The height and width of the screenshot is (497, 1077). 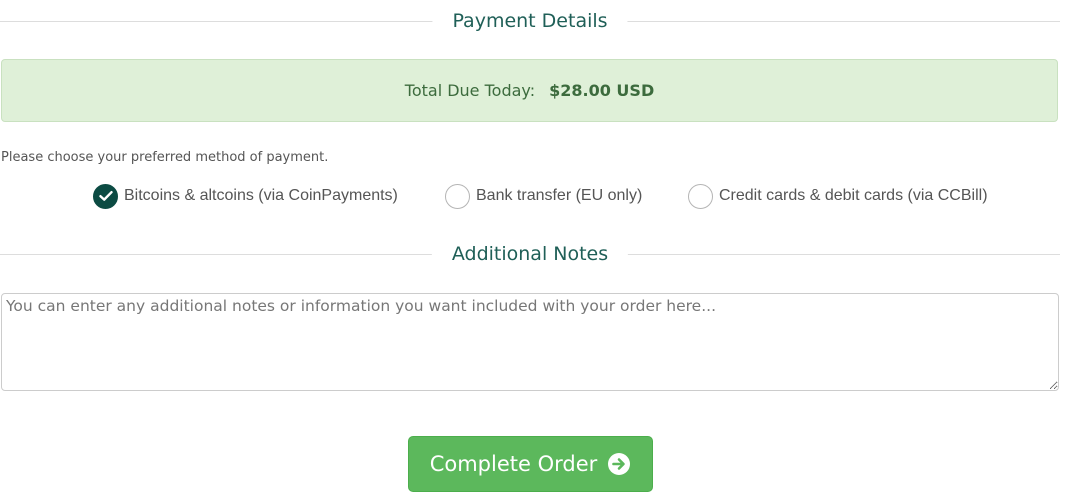 I want to click on payment-method-bank-transfer: Bank transfer (EU only), so click(x=543, y=196).